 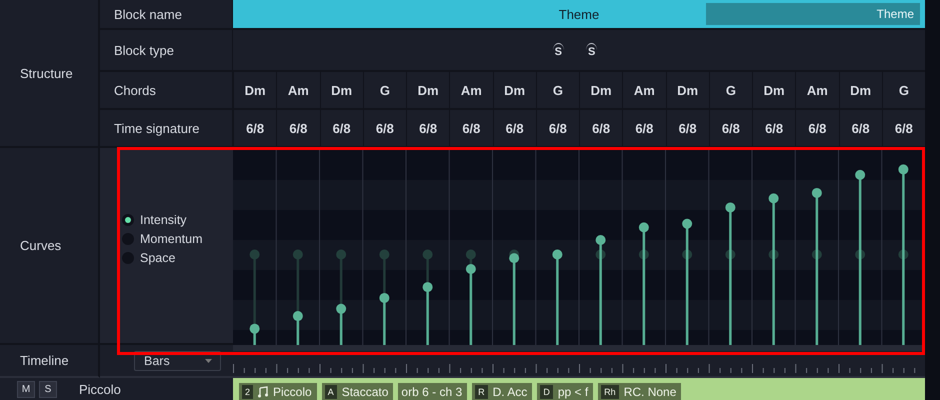 I want to click on chip-badge: A, so click(x=330, y=391).